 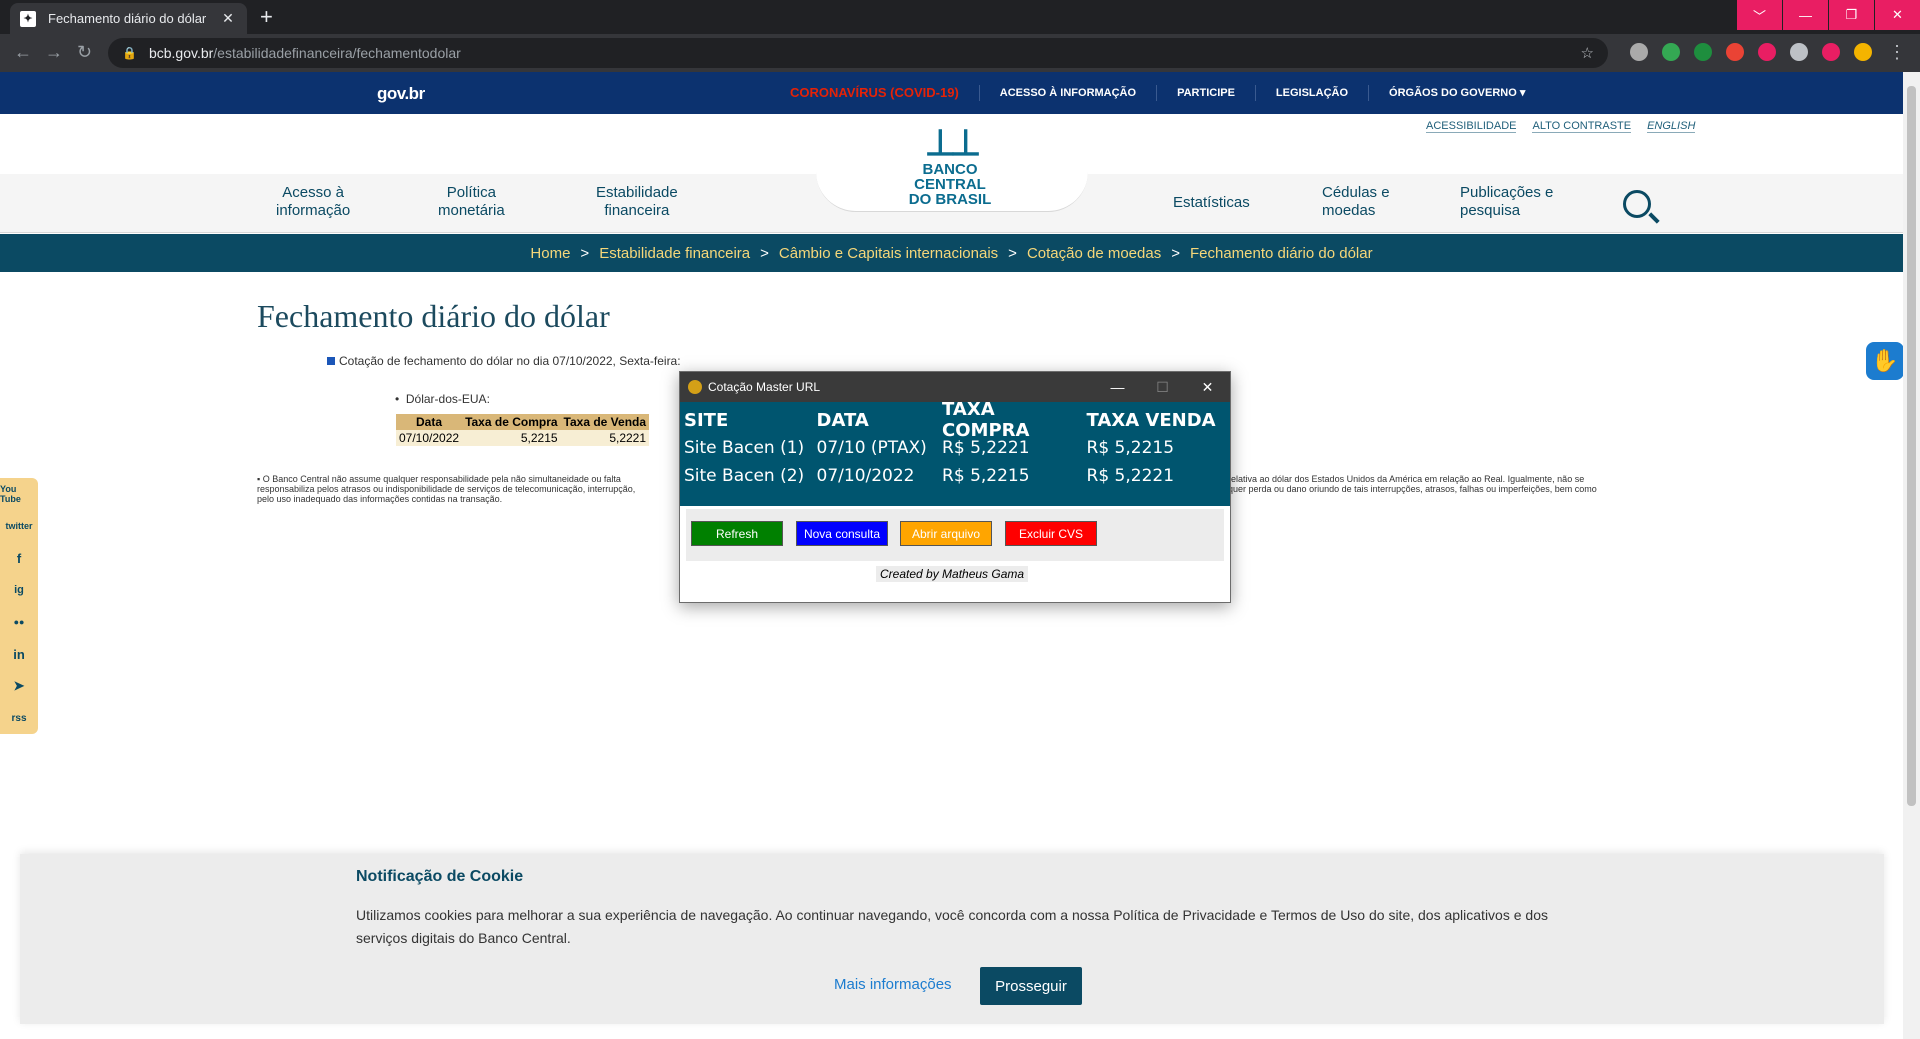 I want to click on menu-line: moedas, so click(x=1349, y=210).